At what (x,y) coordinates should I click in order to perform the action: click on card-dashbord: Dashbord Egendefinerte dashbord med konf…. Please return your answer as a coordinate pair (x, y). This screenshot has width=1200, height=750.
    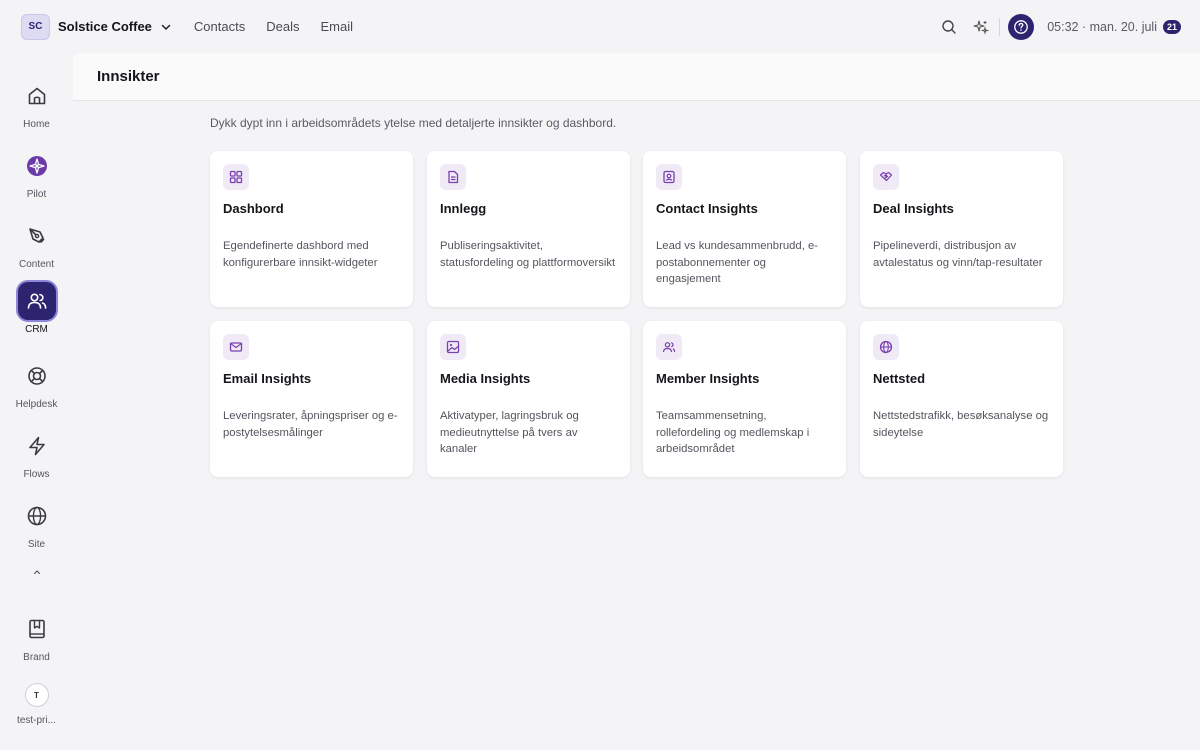
    Looking at the image, I should click on (311, 229).